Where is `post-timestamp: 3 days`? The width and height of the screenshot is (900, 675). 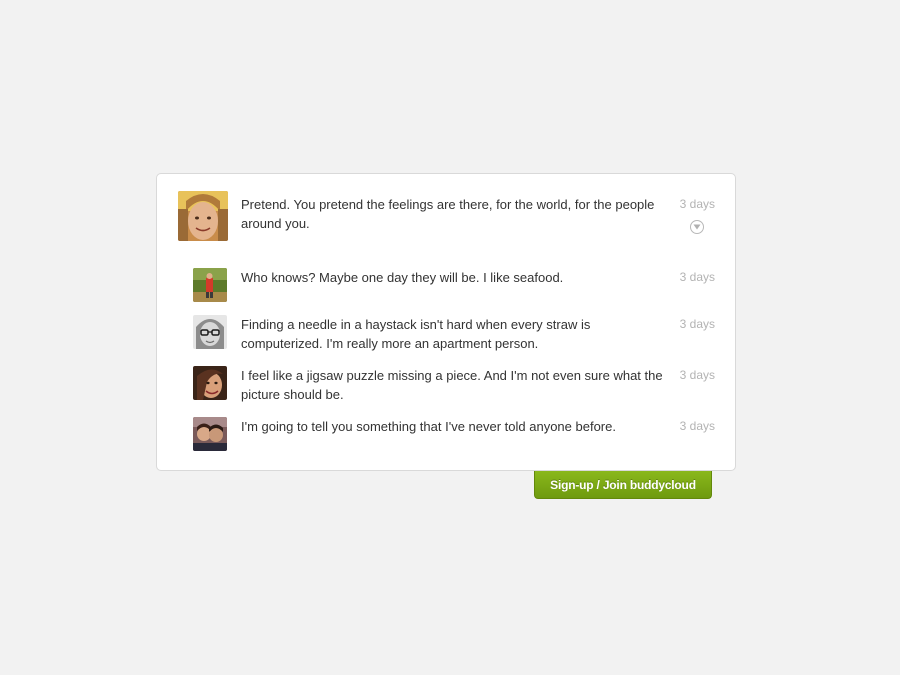
post-timestamp: 3 days is located at coordinates (697, 204).